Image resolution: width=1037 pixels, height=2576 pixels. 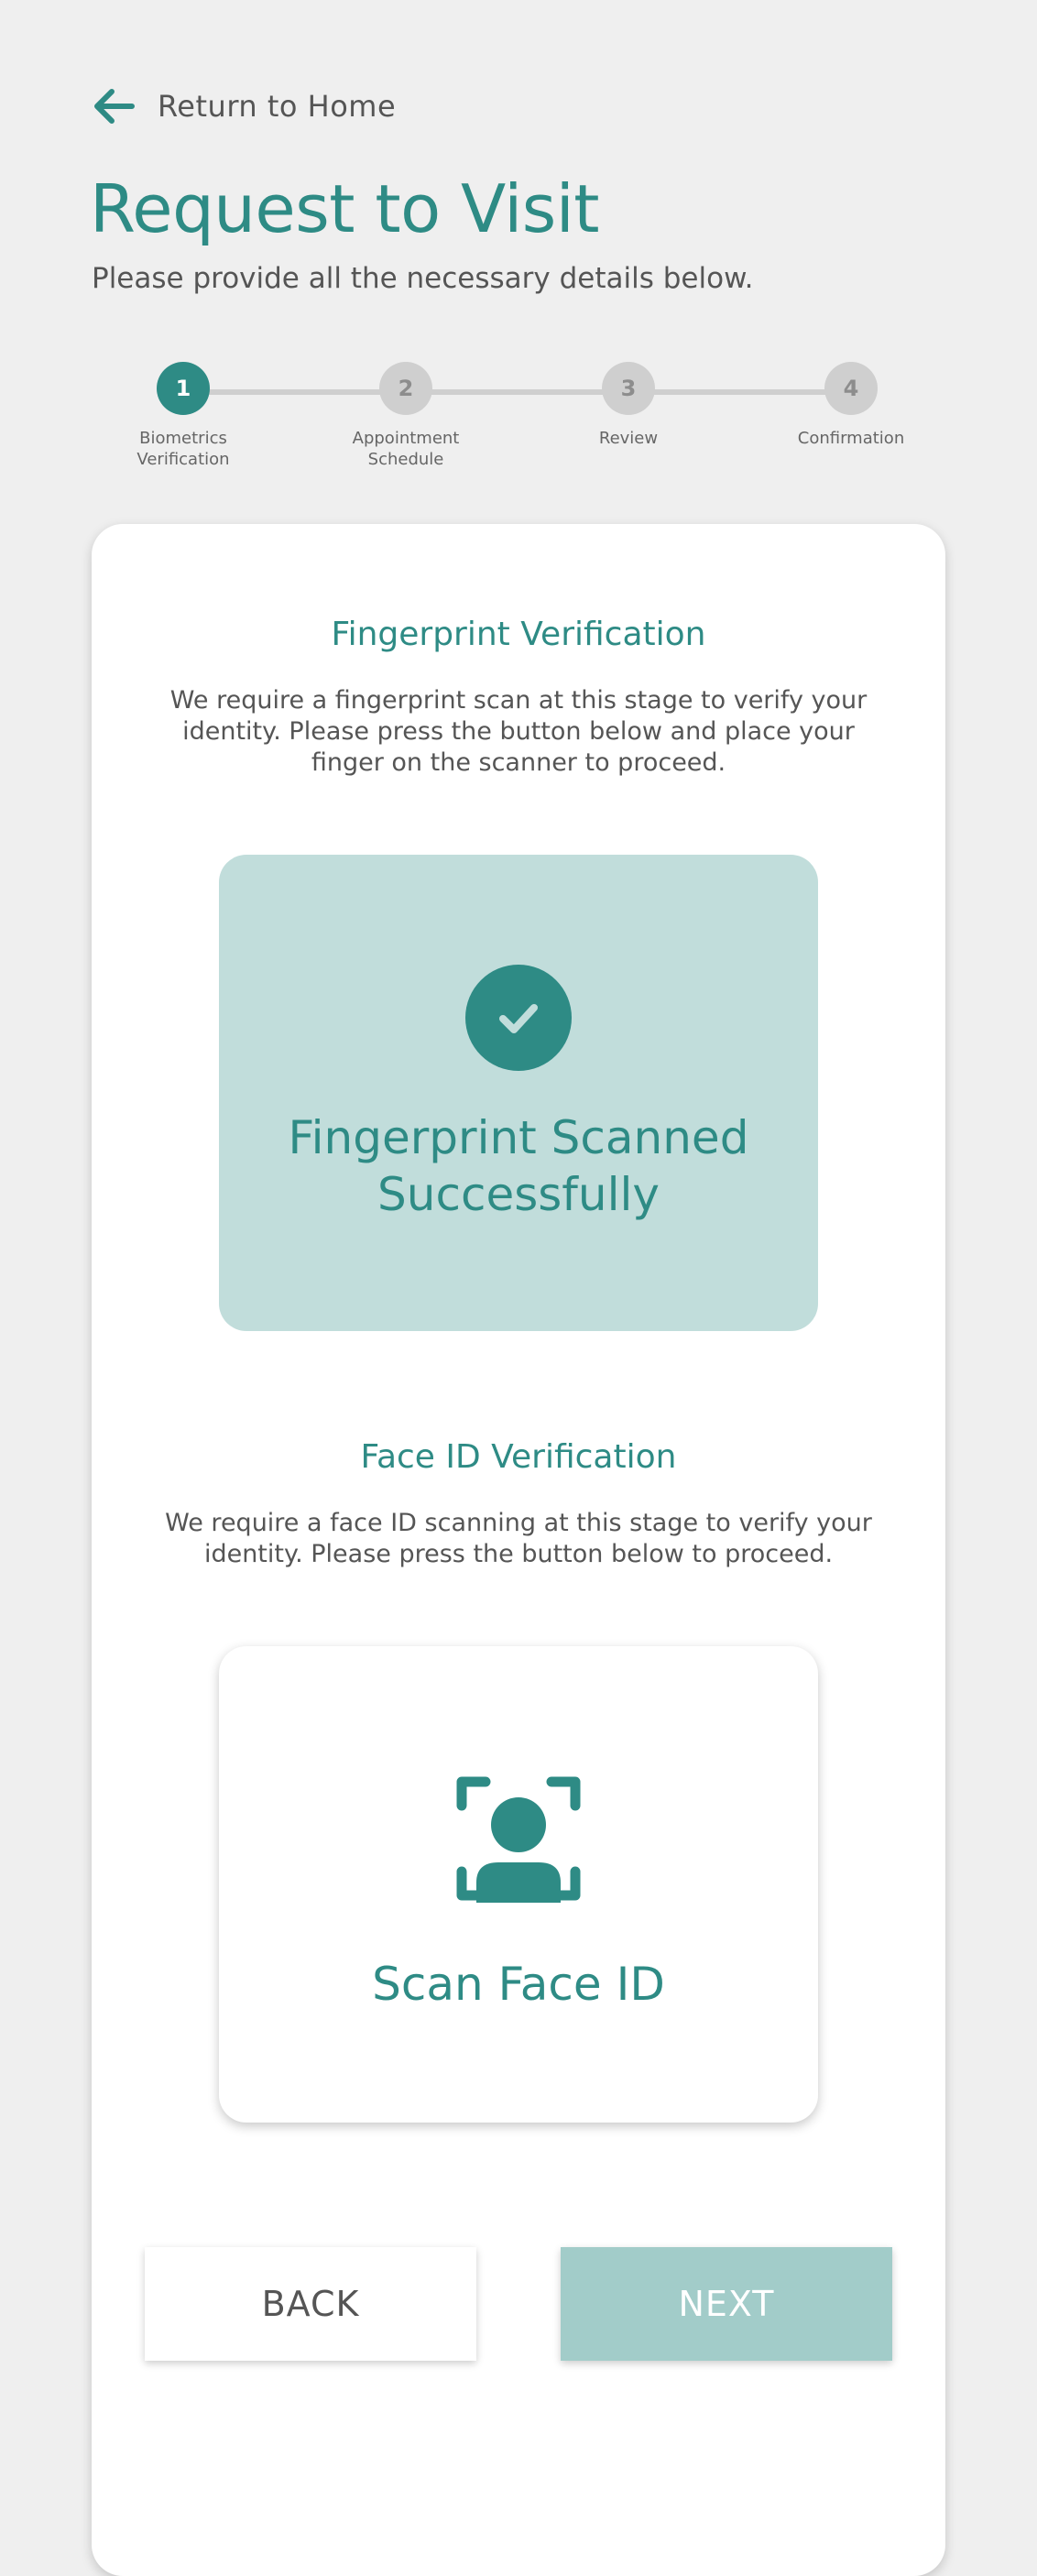 What do you see at coordinates (518, 1166) in the screenshot?
I see `fingerprint-status-text: Fingerprint Scanned Successfully` at bounding box center [518, 1166].